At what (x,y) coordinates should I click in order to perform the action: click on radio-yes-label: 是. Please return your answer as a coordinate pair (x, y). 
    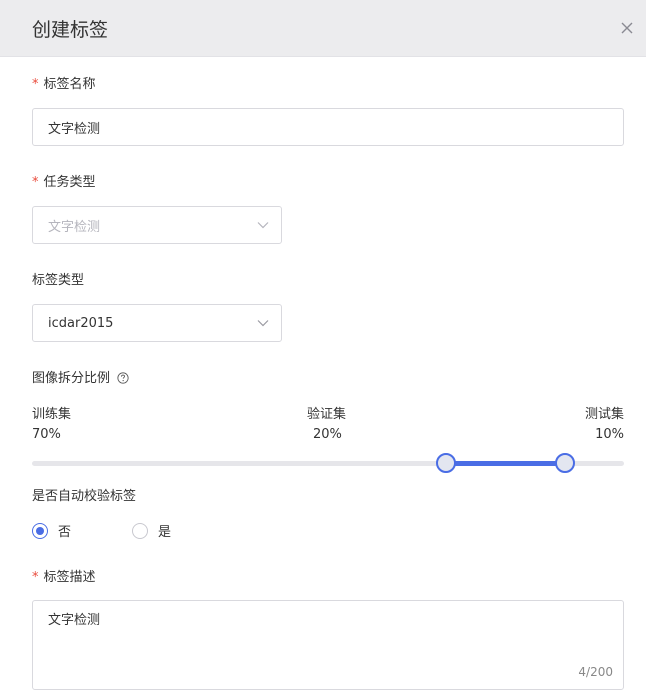
    Looking at the image, I should click on (165, 532).